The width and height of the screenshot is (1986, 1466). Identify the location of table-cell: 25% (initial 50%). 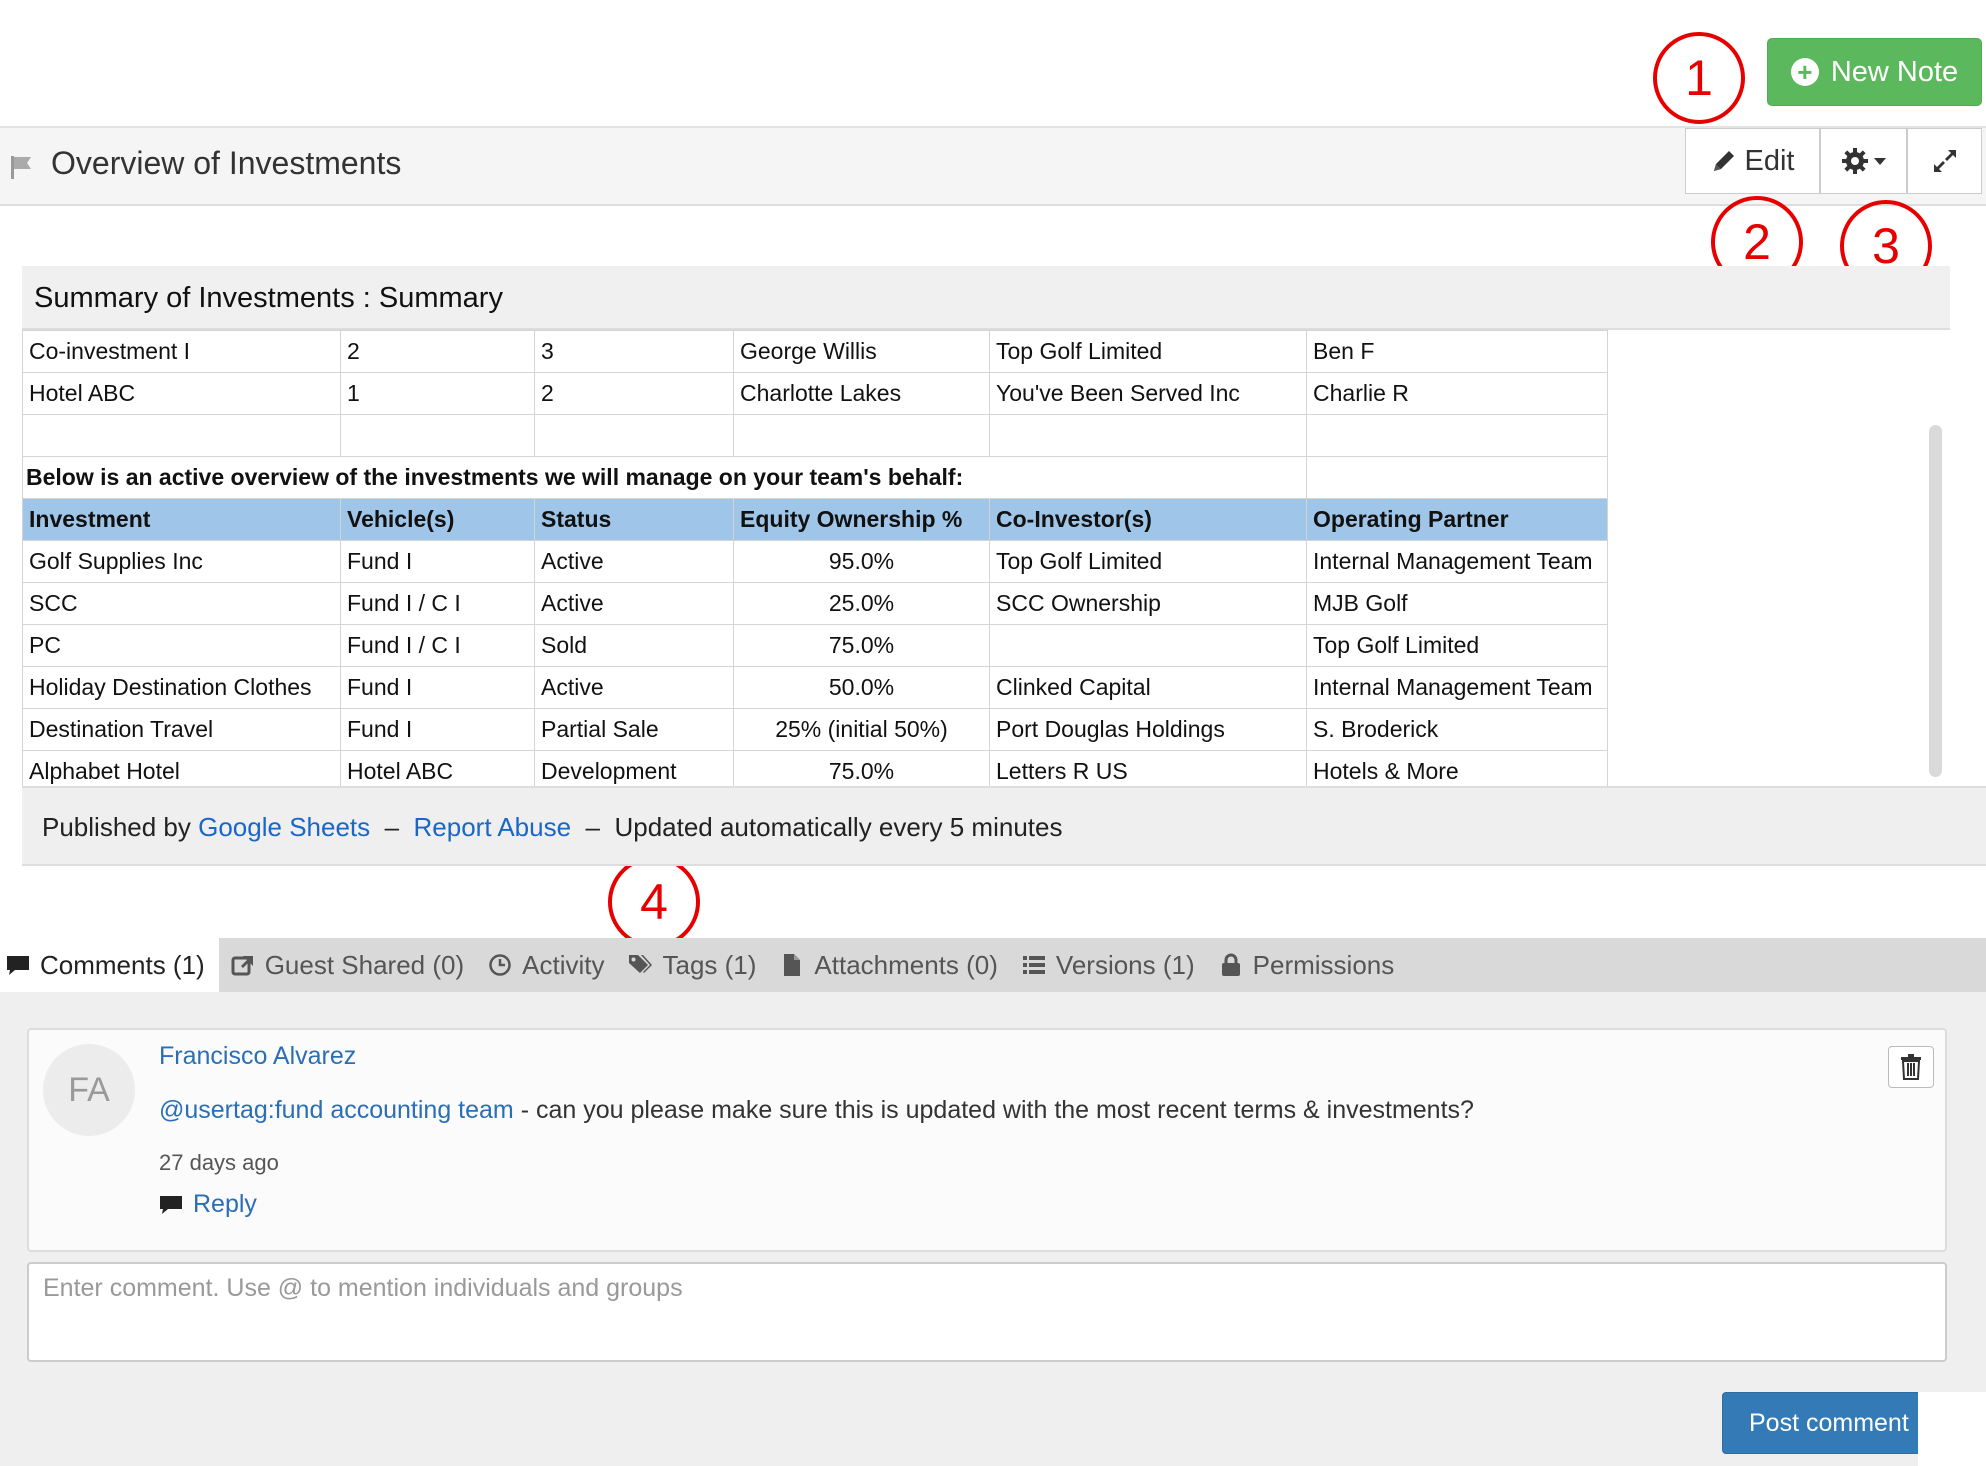
(861, 729).